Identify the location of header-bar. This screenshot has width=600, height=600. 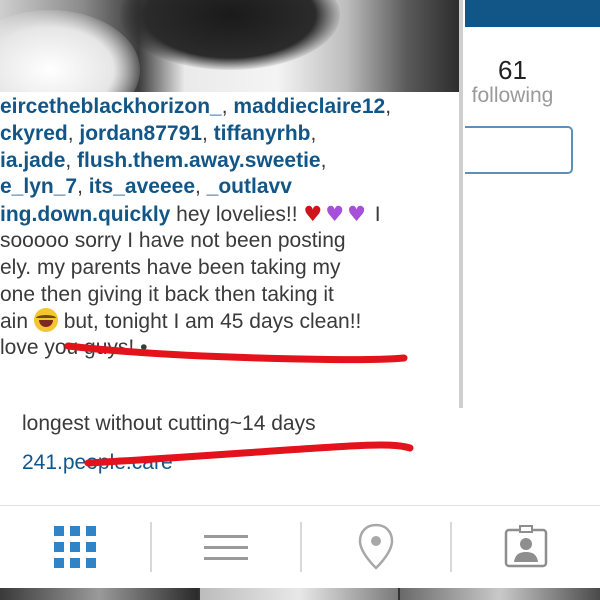
(532, 13).